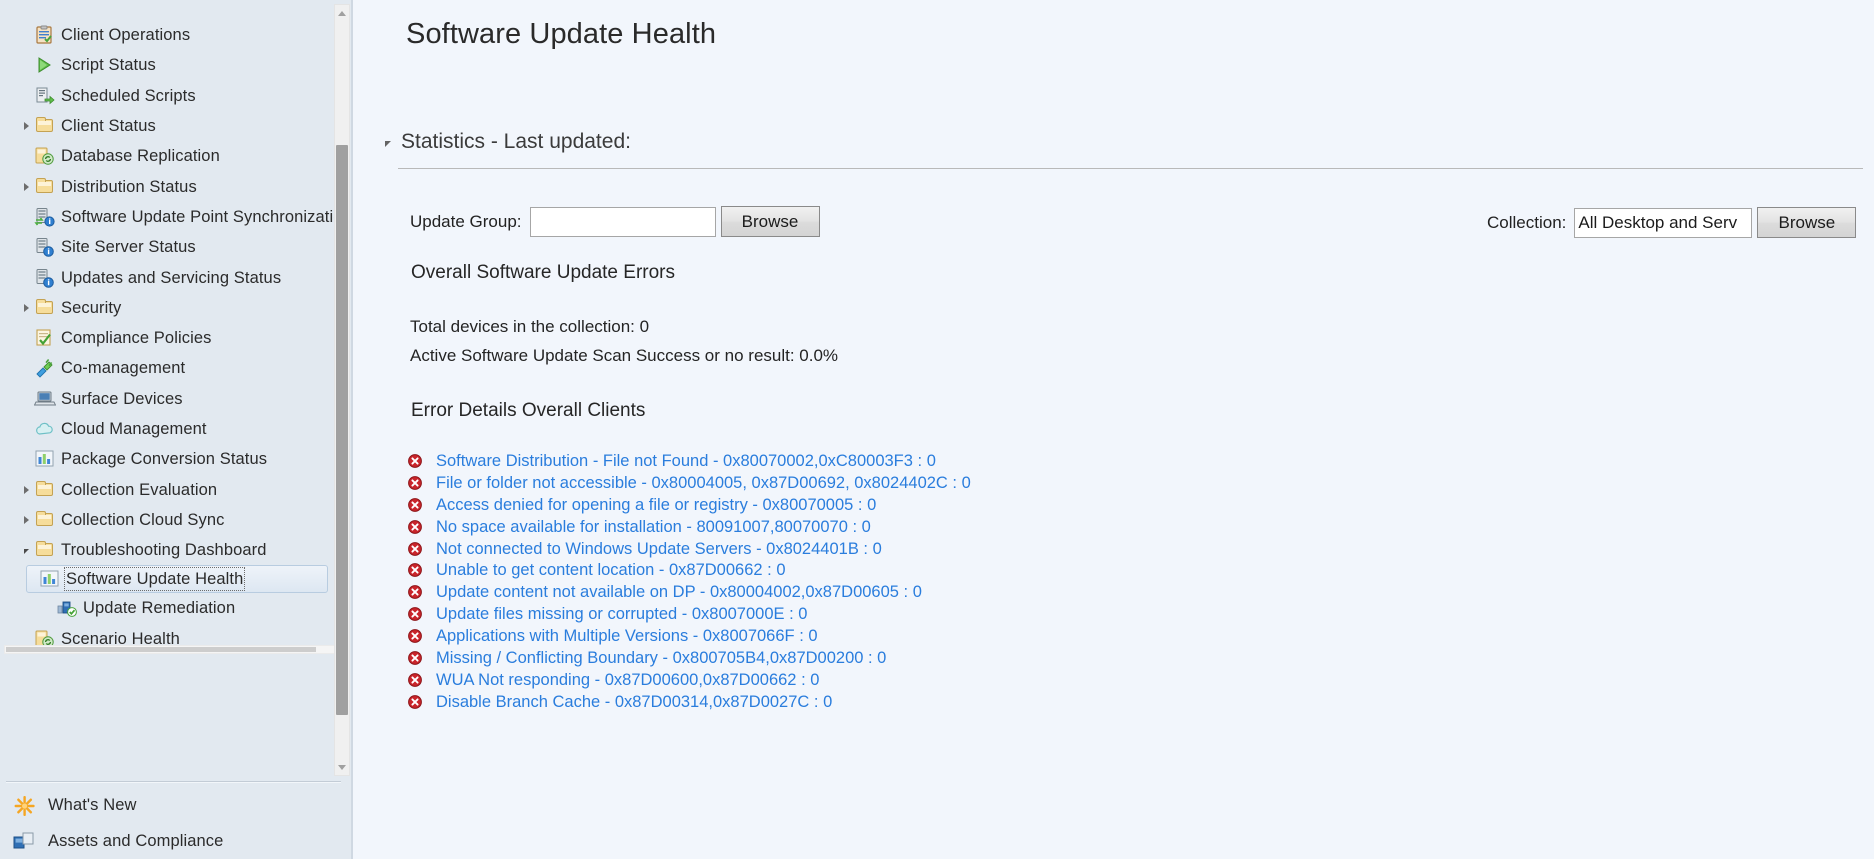 This screenshot has height=859, width=1874. Describe the element at coordinates (342, 430) in the screenshot. I see `vertical-scroll-thumb` at that location.